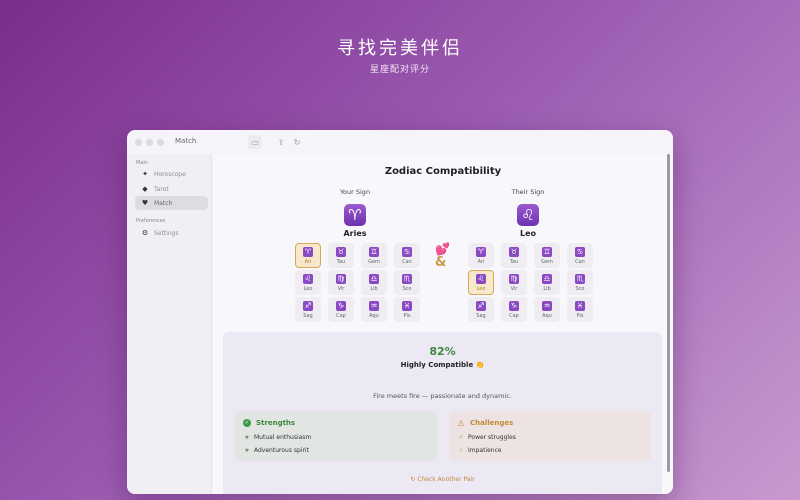  I want to click on sign-abbr: Can, so click(407, 261).